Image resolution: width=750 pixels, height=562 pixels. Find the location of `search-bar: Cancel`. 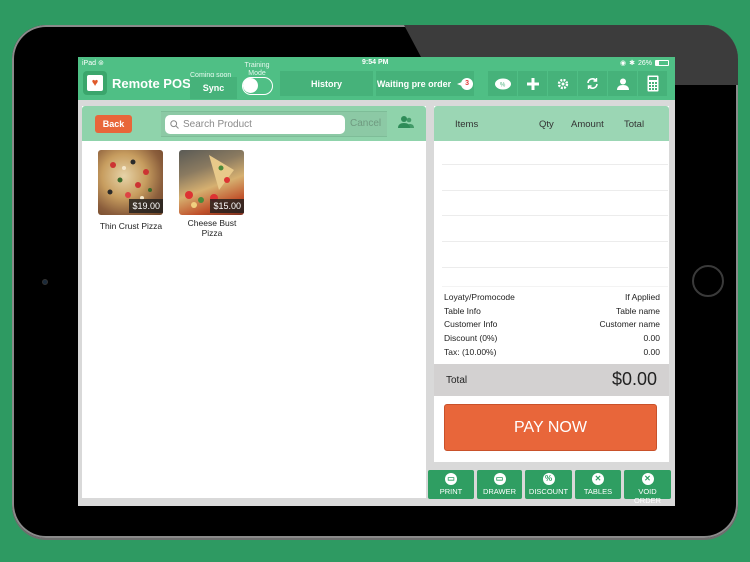

search-bar: Cancel is located at coordinates (274, 124).